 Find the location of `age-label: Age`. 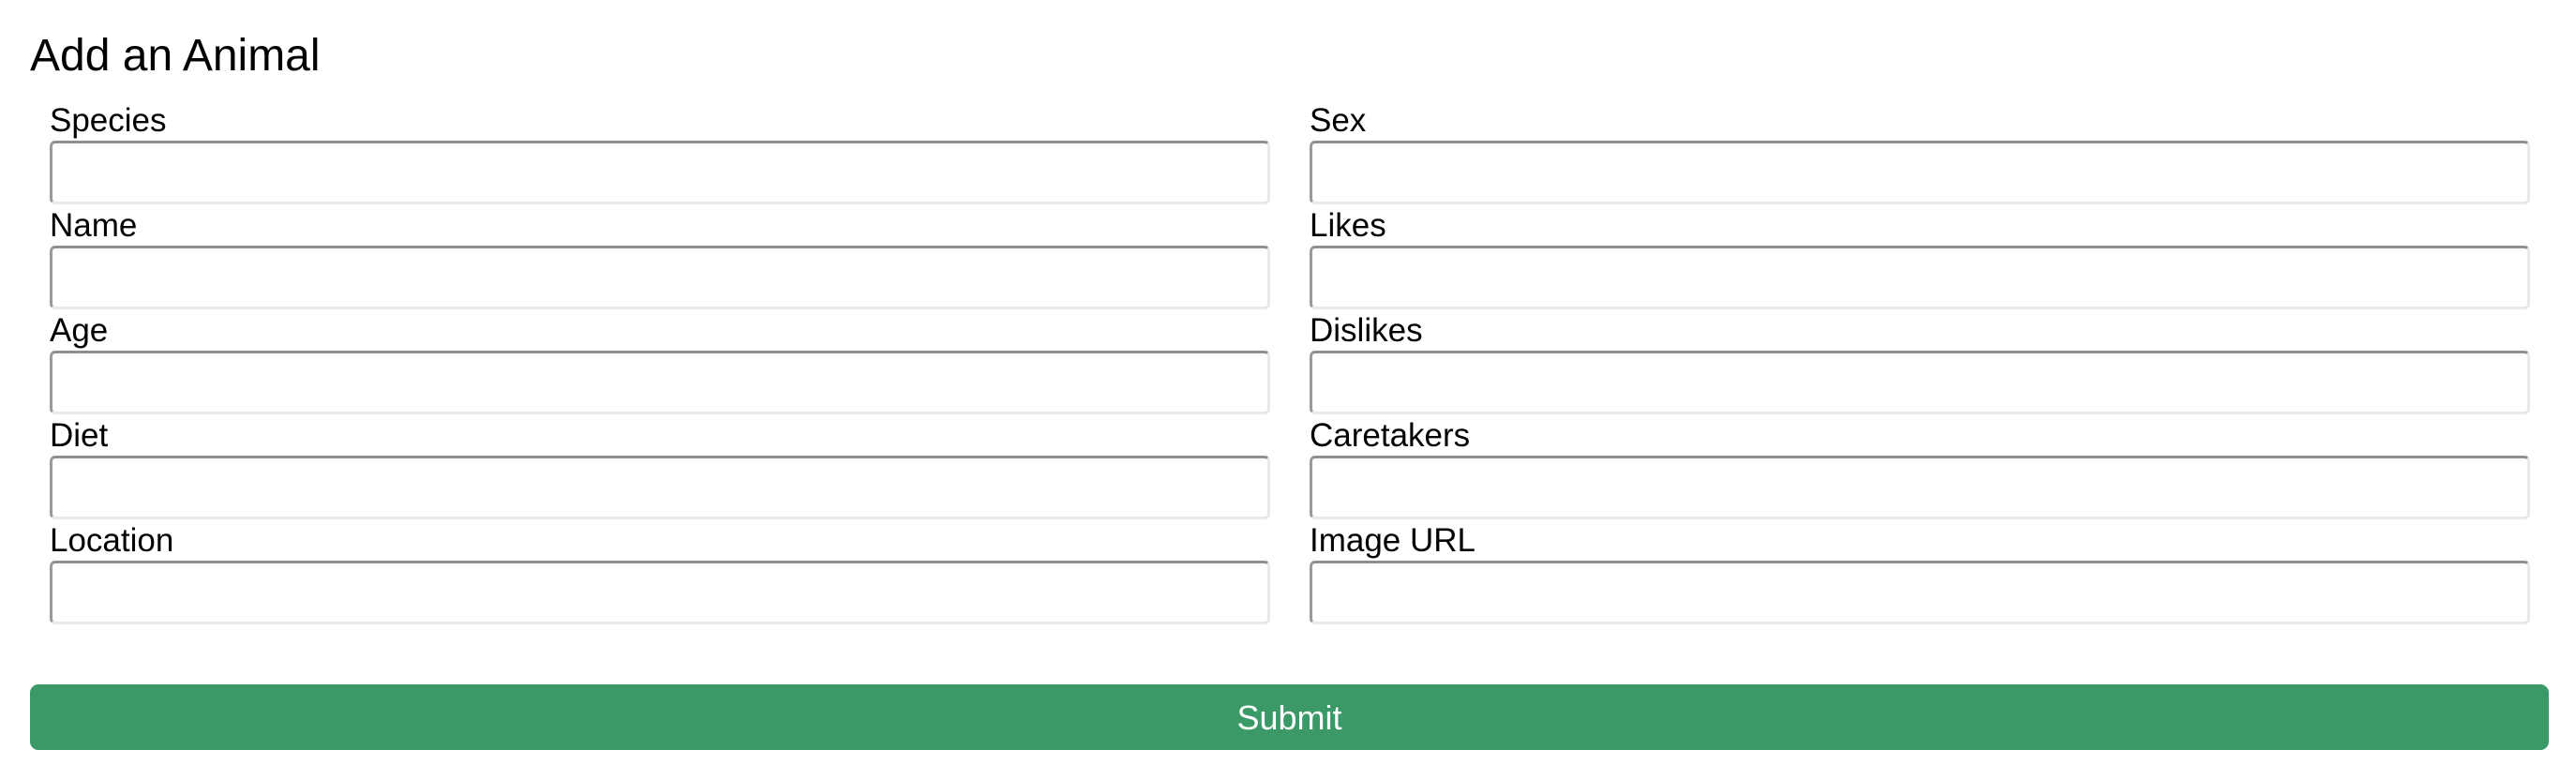

age-label: Age is located at coordinates (79, 330).